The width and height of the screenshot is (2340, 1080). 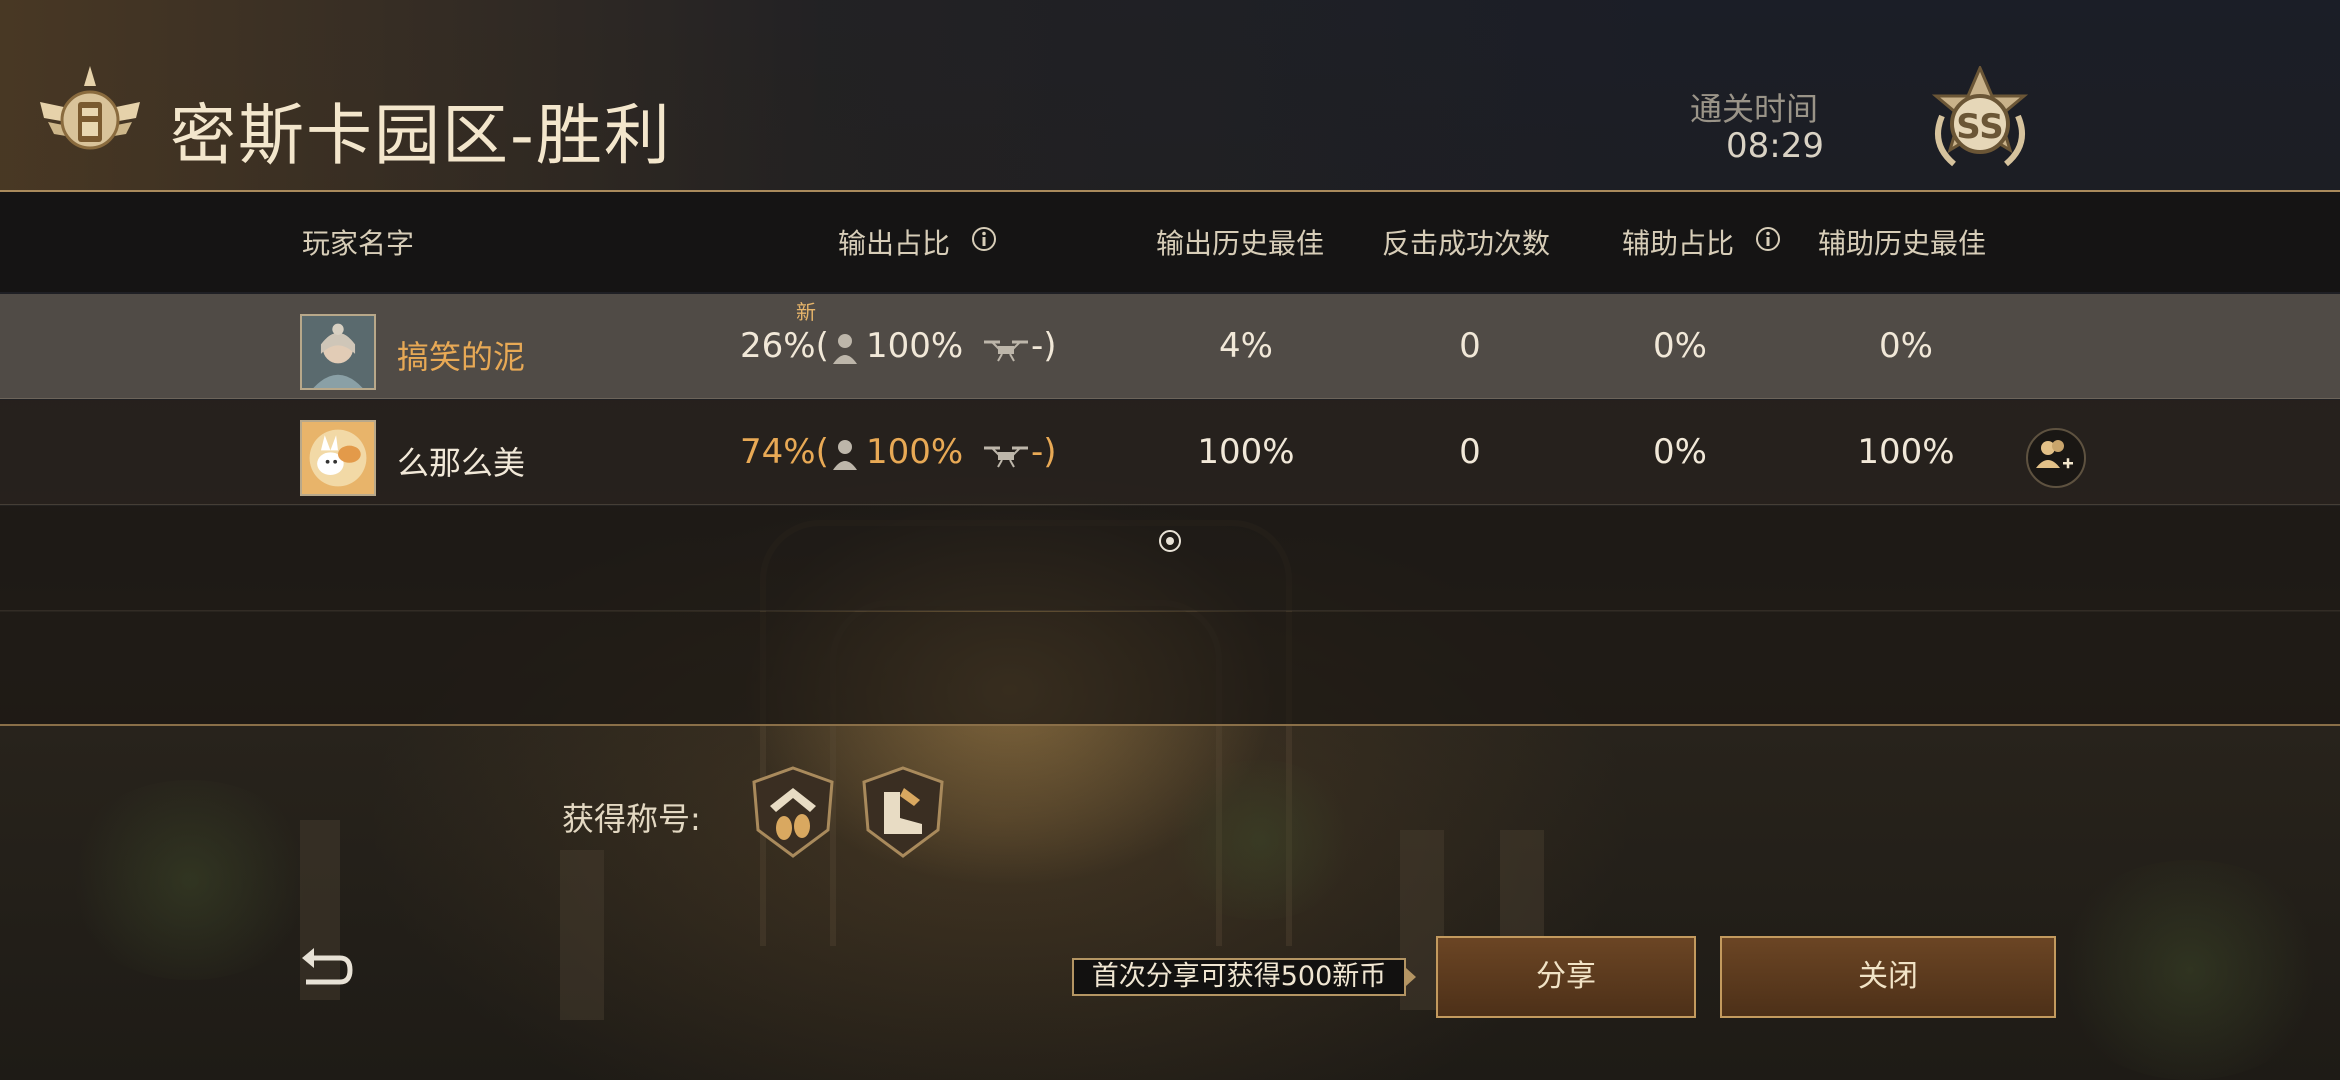 What do you see at coordinates (903, 812) in the screenshot?
I see `boot-badge-icon` at bounding box center [903, 812].